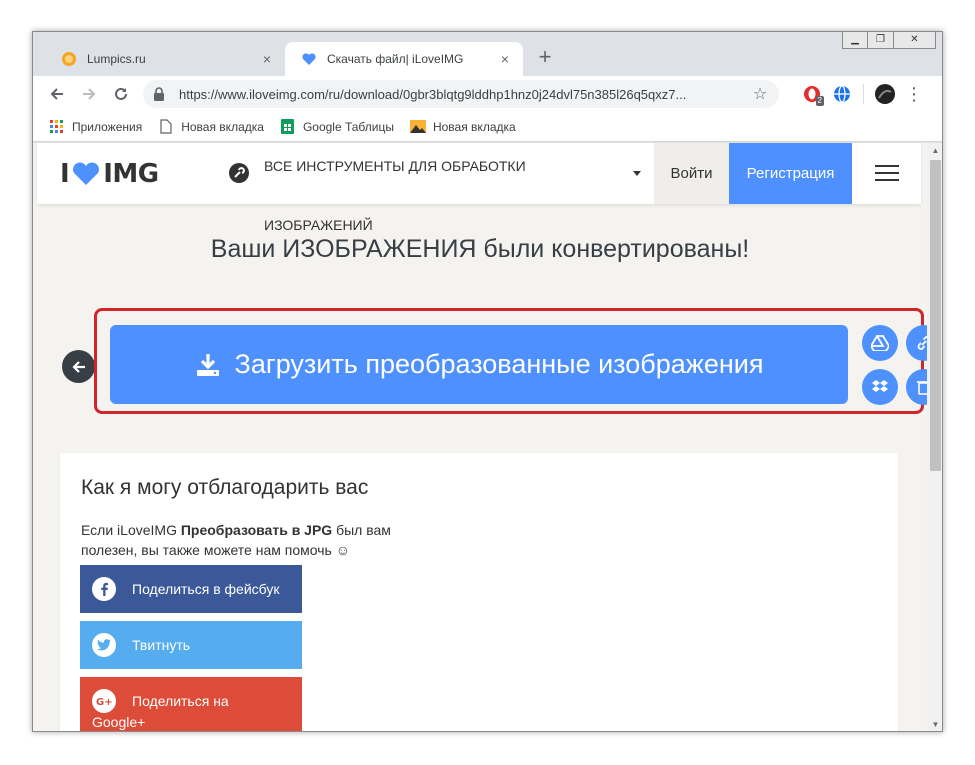  I want to click on tab-iloveimg: Скачать файл| iLoveIMG ×, so click(404, 59).